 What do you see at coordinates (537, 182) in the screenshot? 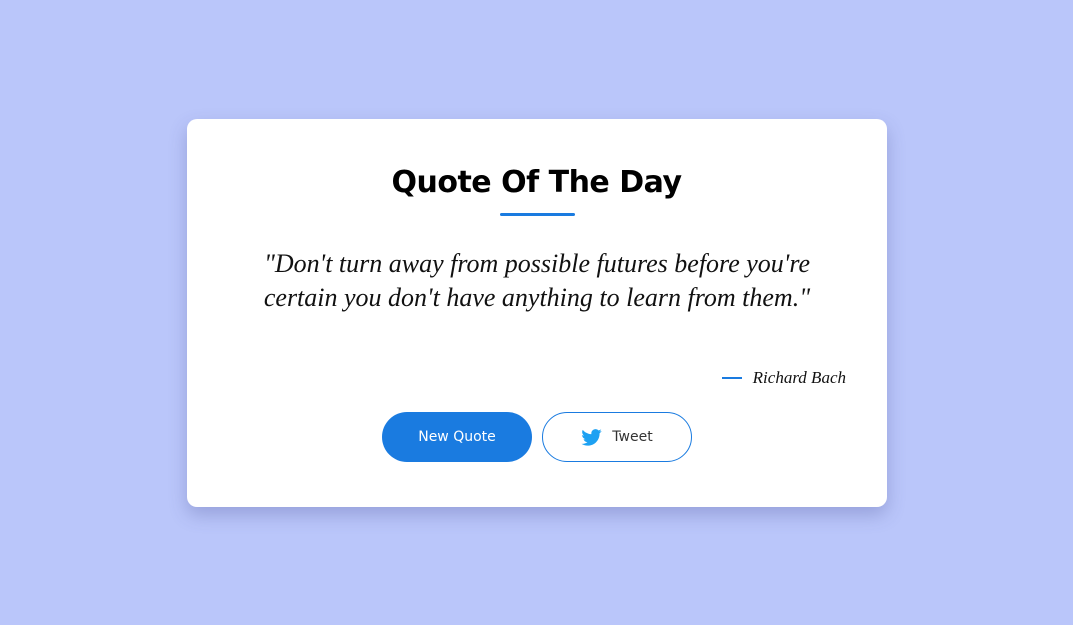
I see `page-title: Quote Of The Day` at bounding box center [537, 182].